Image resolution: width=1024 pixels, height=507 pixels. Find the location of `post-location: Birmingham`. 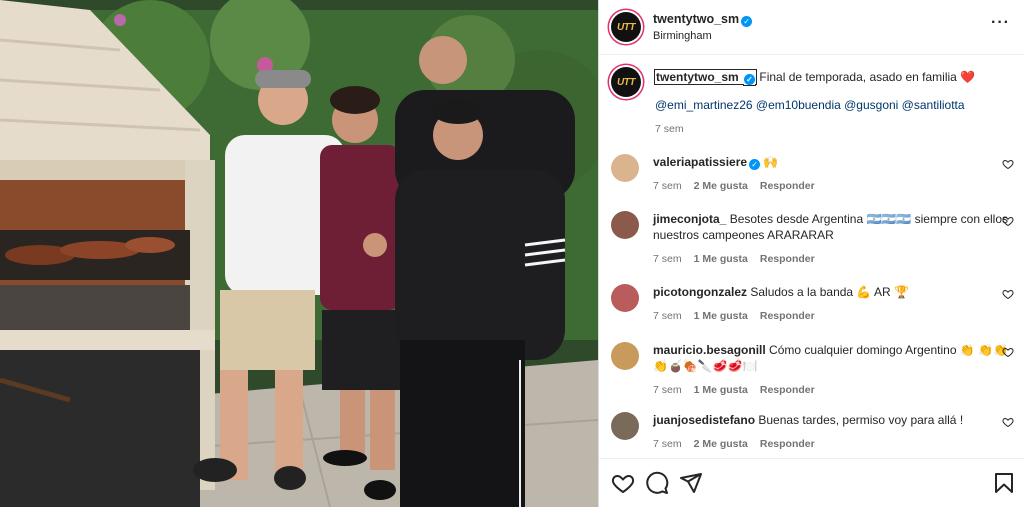

post-location: Birmingham is located at coordinates (702, 36).